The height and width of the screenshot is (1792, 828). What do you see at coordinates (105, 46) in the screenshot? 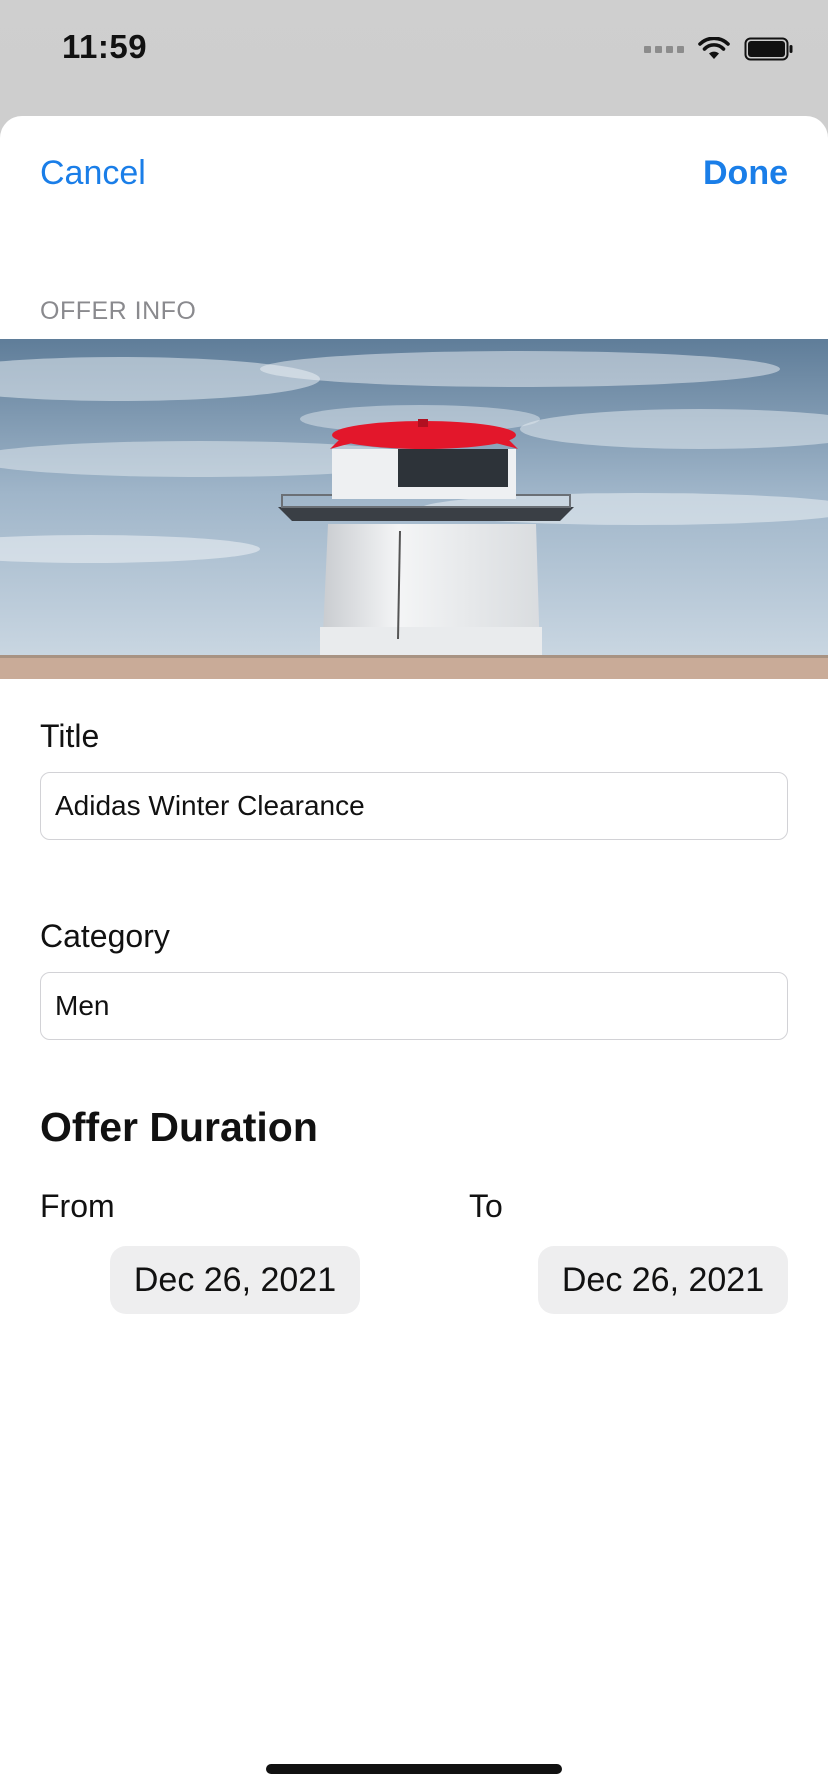
I see `status-time: 11:59` at bounding box center [105, 46].